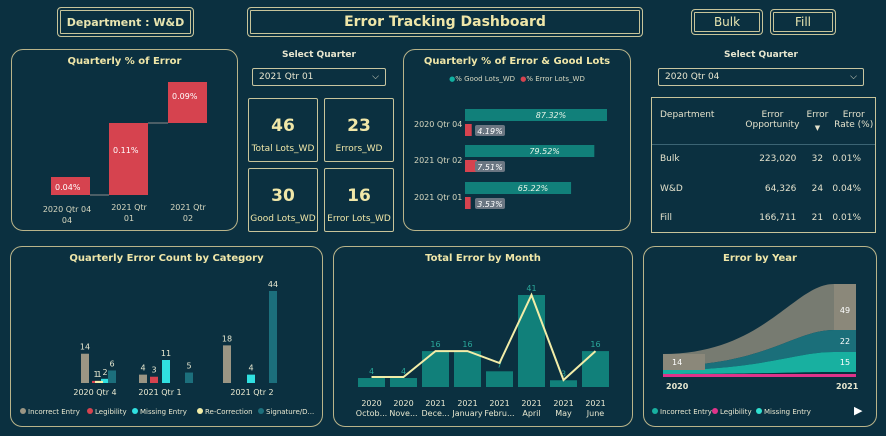 The image size is (886, 436). Describe the element at coordinates (845, 362) in the screenshot. I see `data-label: 15` at that location.